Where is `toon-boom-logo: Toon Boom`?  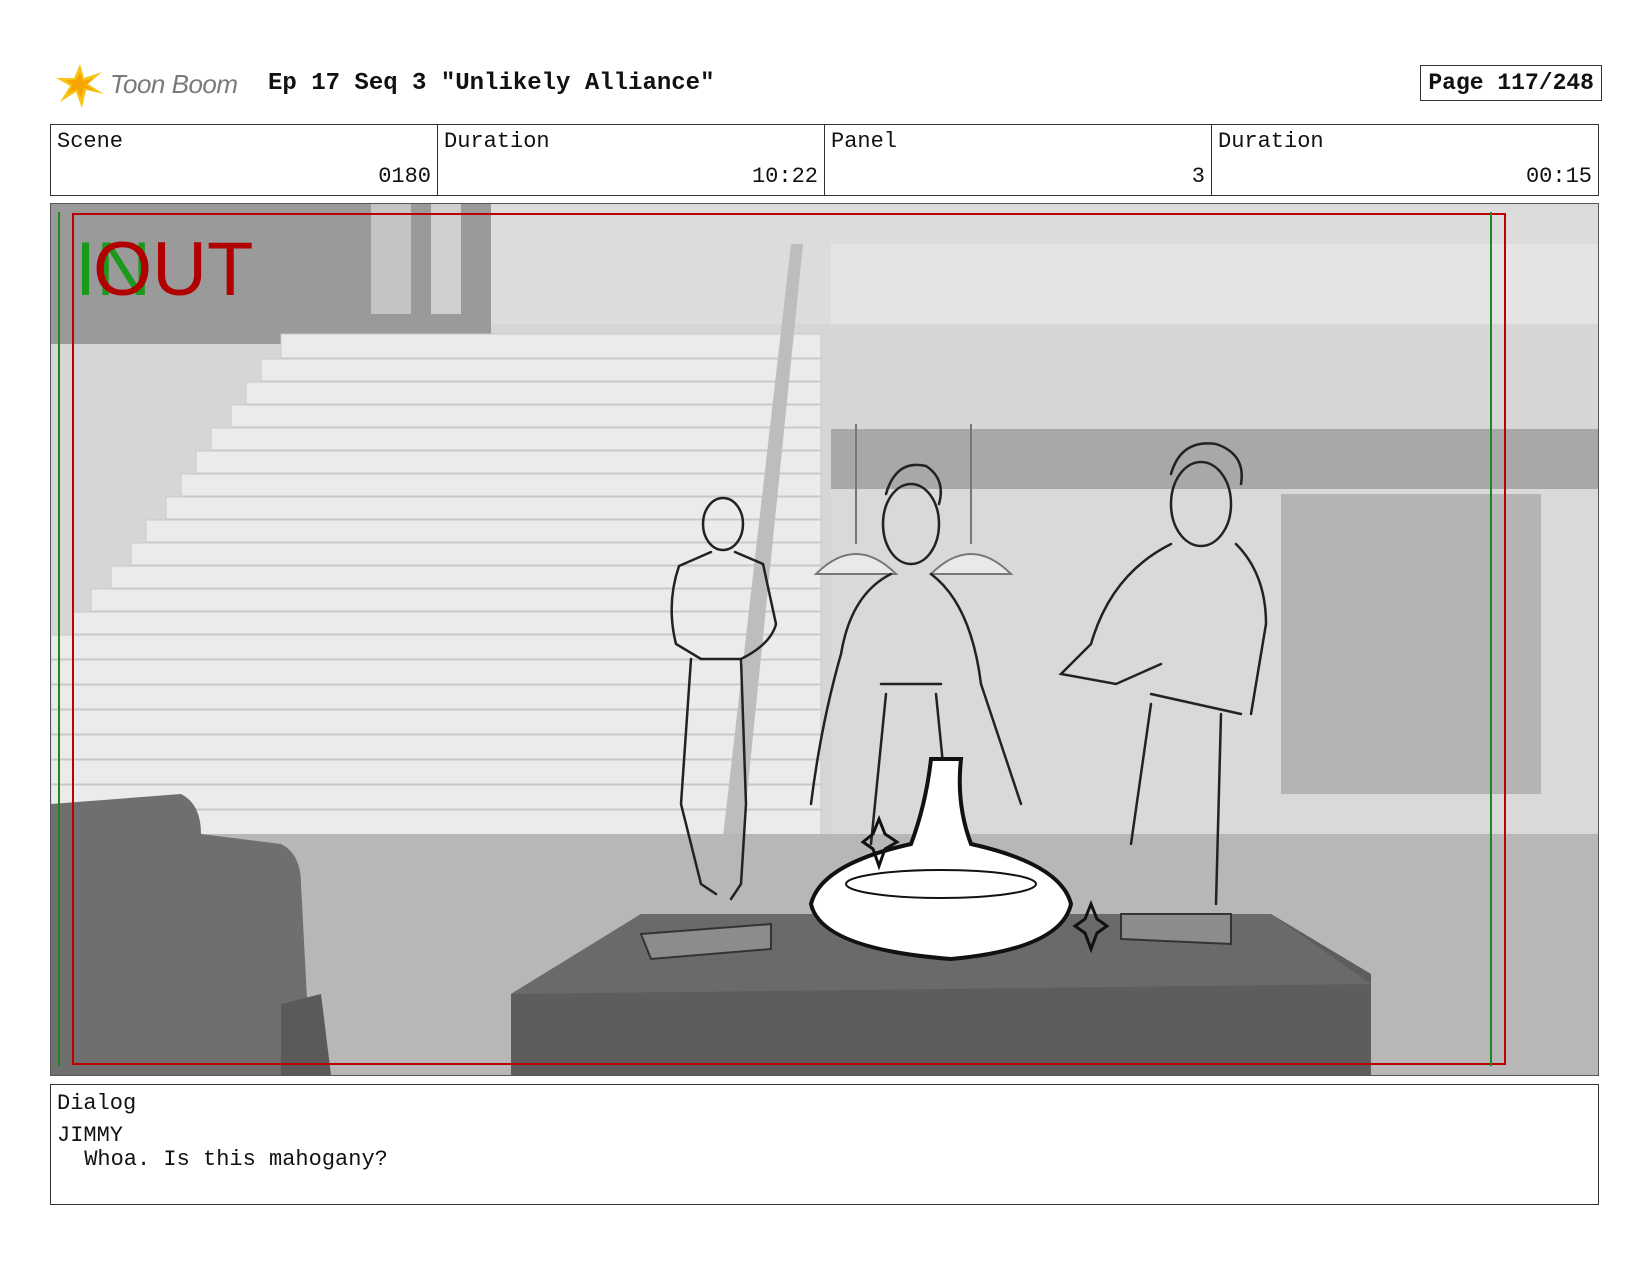
toon-boom-logo: Toon Boom is located at coordinates (146, 84).